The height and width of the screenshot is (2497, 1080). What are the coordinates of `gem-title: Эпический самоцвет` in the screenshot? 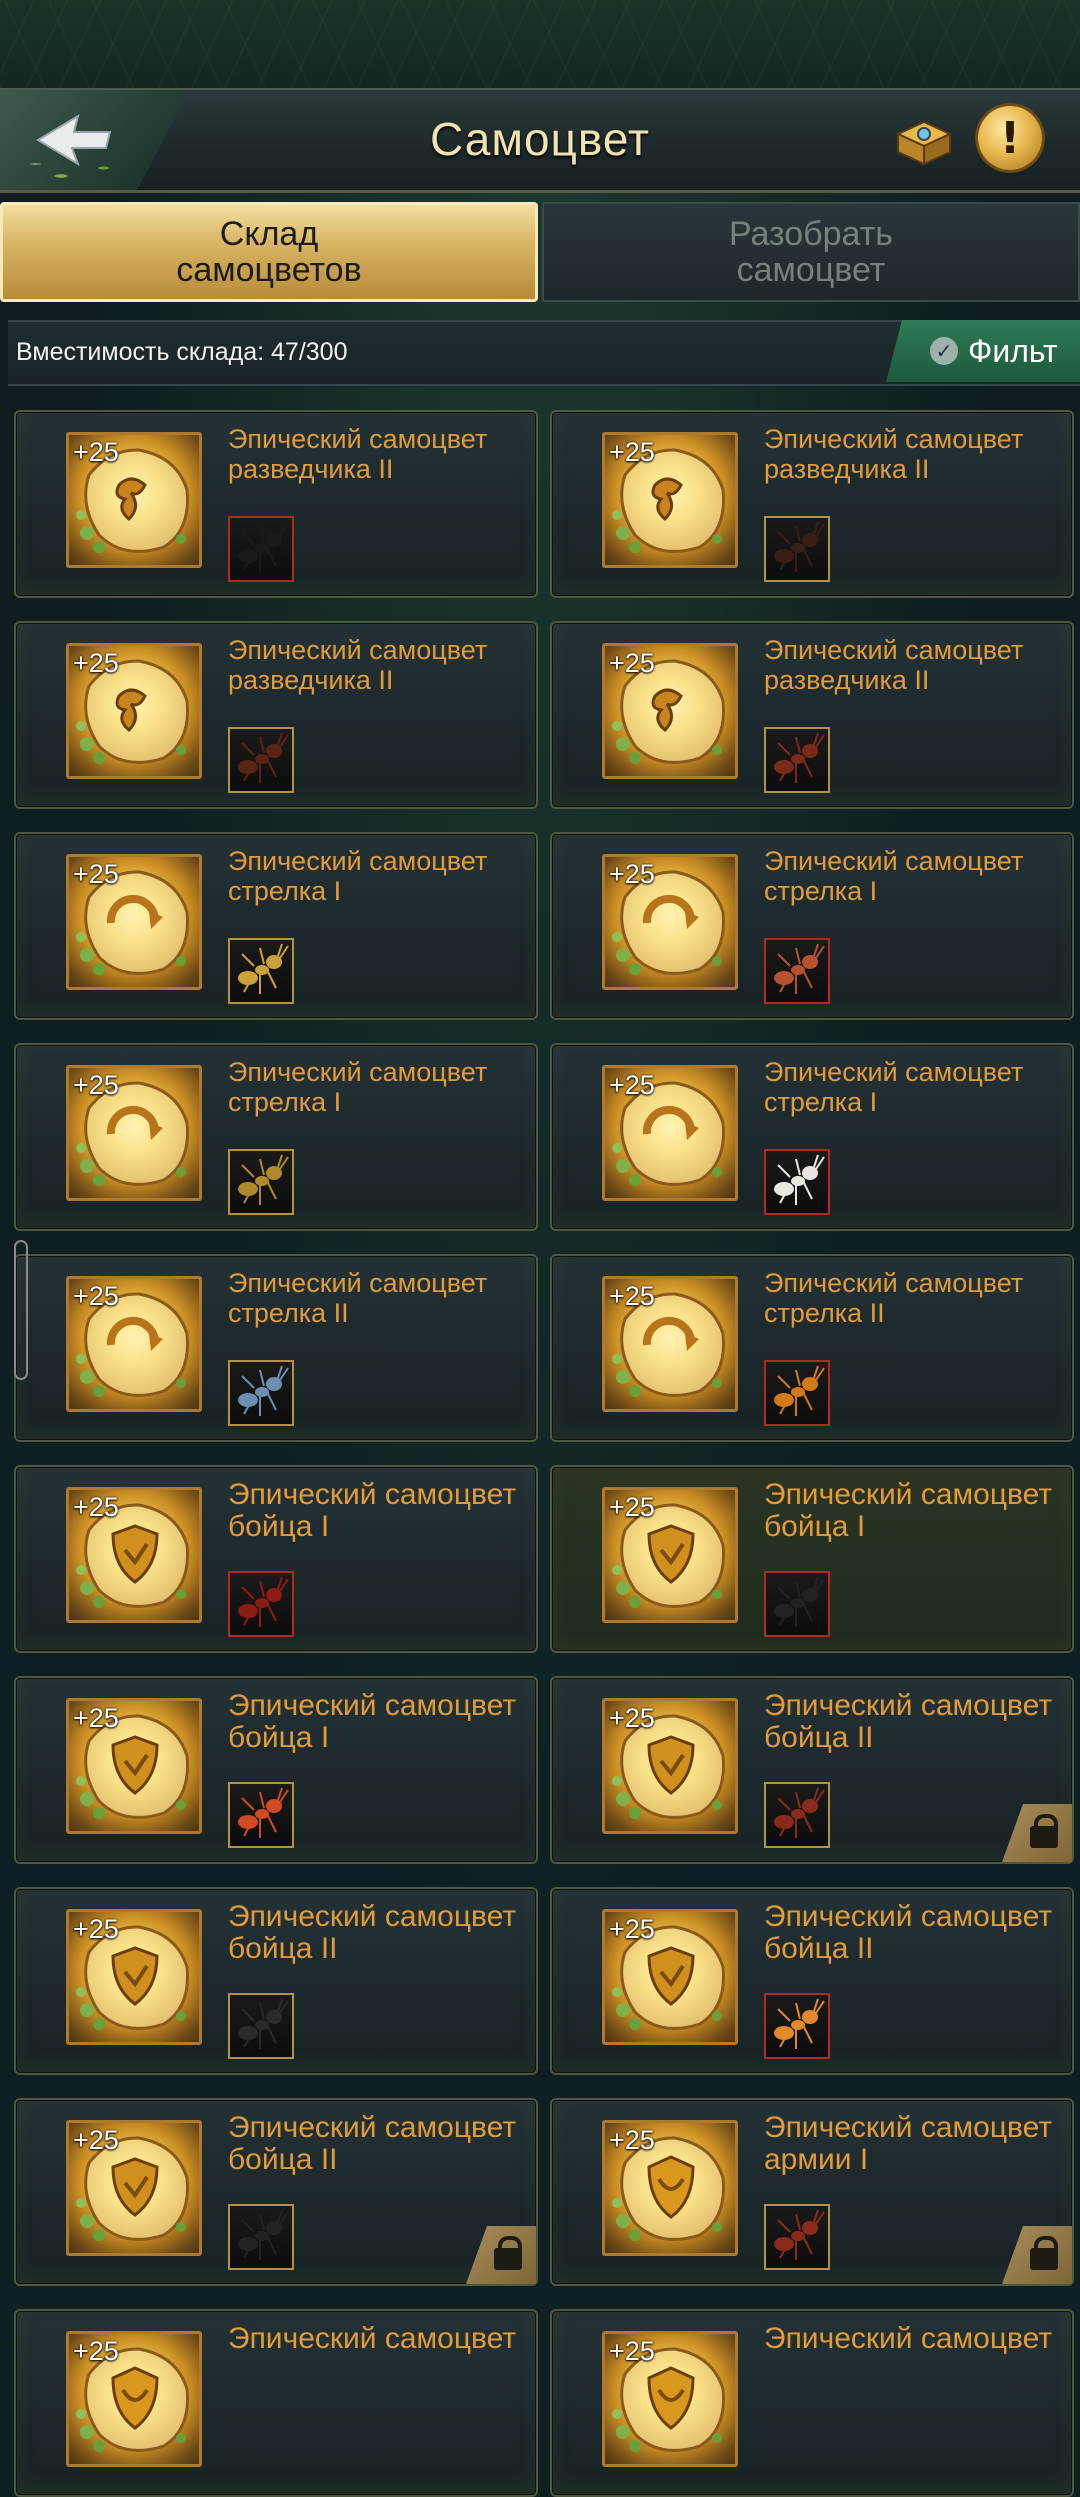 It's located at (372, 2338).